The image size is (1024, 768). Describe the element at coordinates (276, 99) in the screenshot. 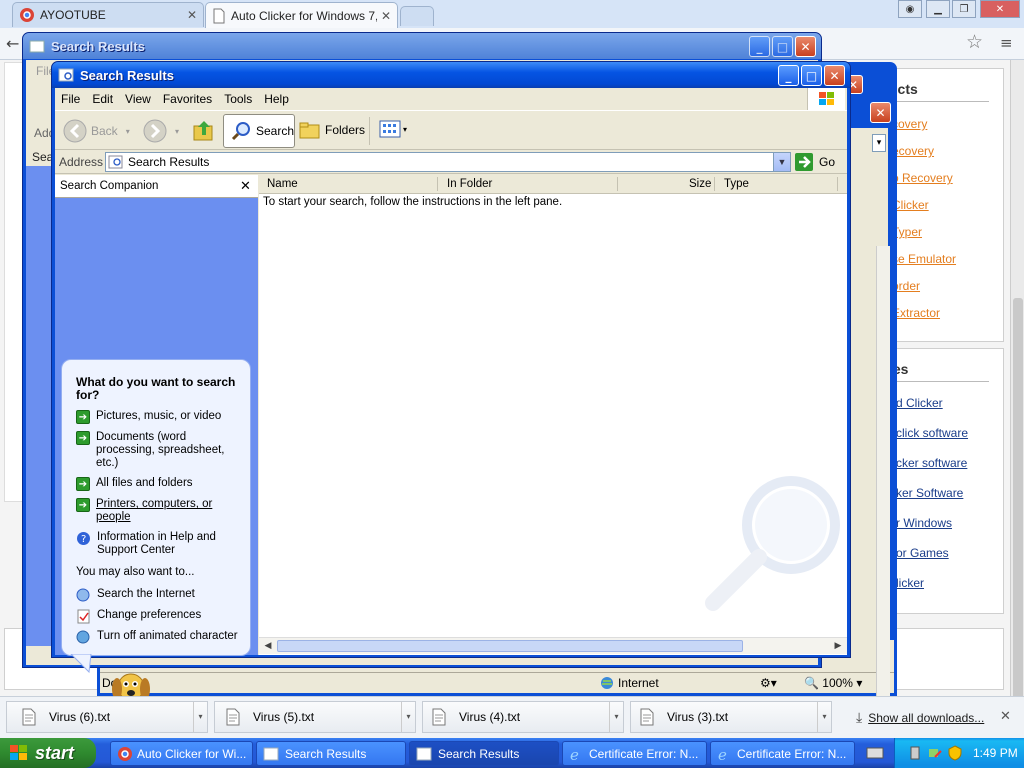

I see `menu-help: Help` at that location.